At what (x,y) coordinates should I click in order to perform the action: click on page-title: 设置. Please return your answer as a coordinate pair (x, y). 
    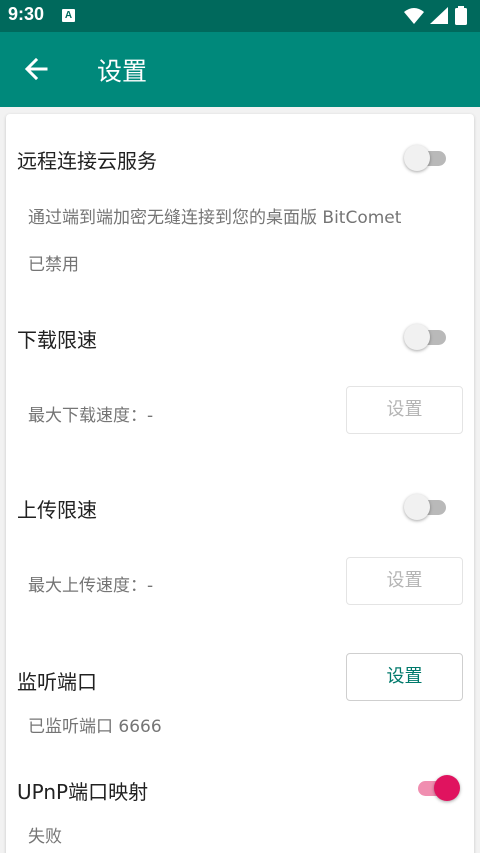
    Looking at the image, I should click on (122, 71).